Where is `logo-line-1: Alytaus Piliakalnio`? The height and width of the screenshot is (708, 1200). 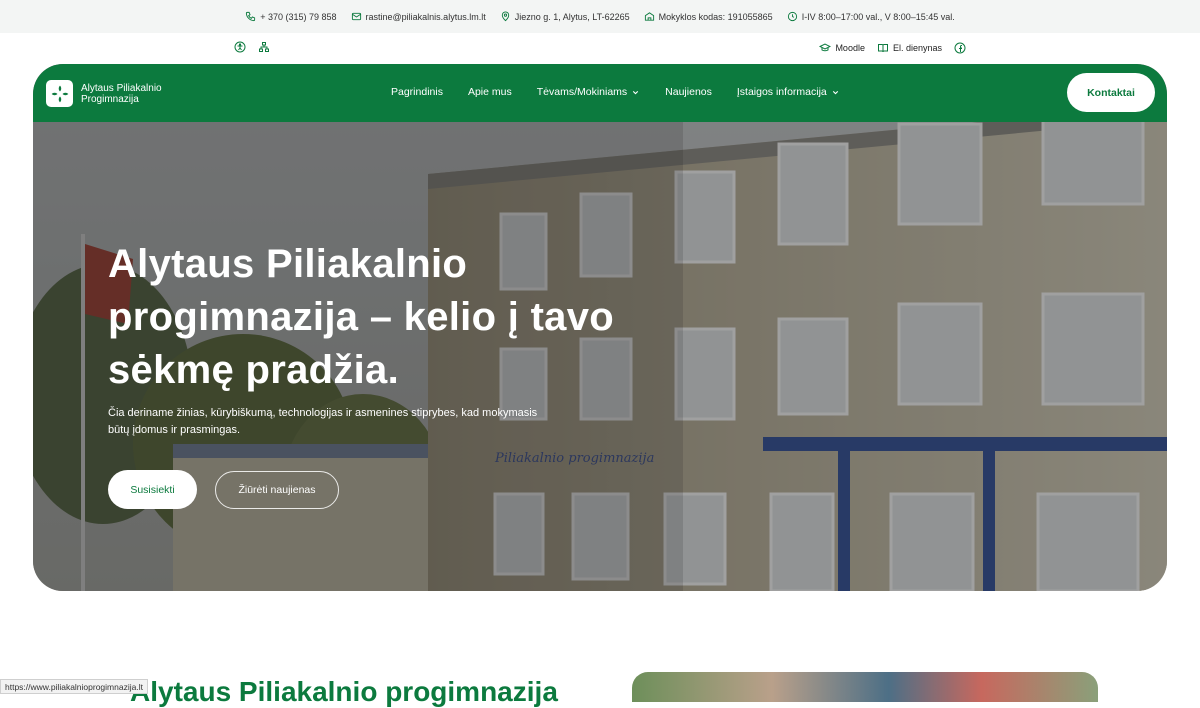
logo-line-1: Alytaus Piliakalnio is located at coordinates (121, 88).